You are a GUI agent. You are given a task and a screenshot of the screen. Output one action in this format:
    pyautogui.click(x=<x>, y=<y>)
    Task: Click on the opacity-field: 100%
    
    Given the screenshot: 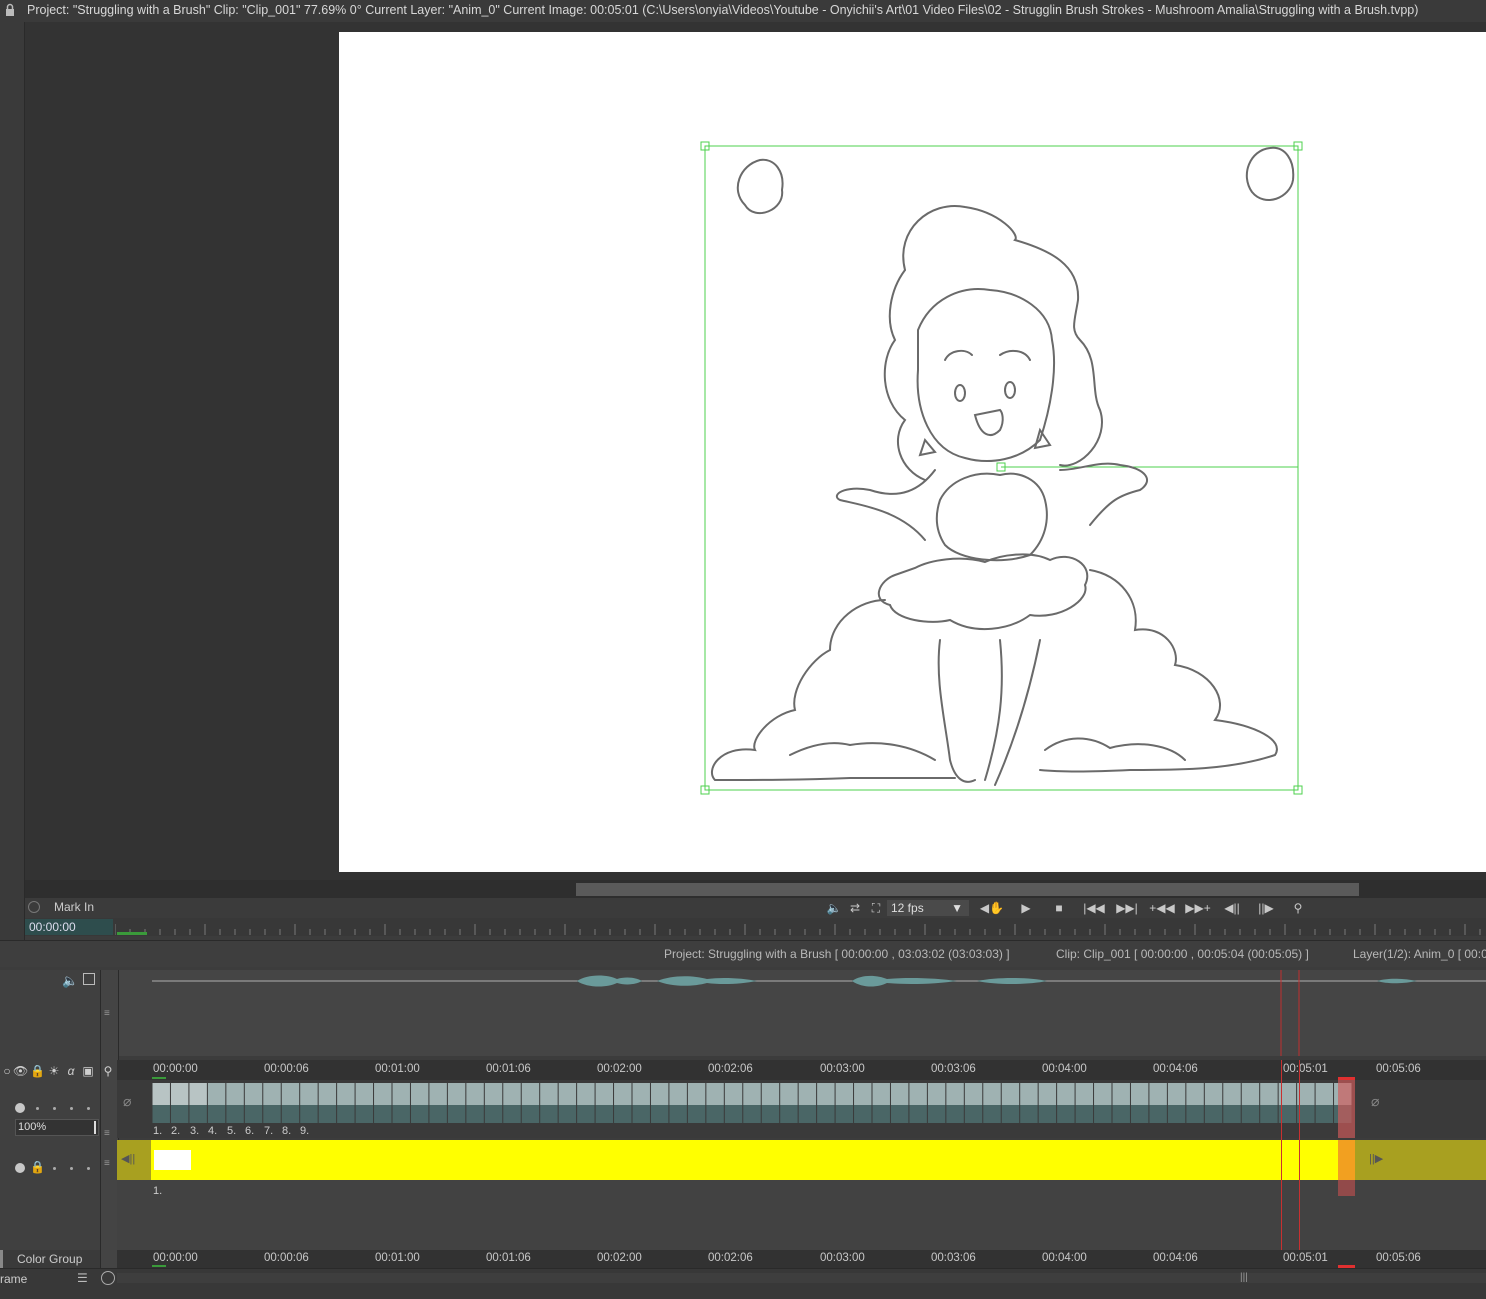 What is the action you would take?
    pyautogui.click(x=57, y=1127)
    